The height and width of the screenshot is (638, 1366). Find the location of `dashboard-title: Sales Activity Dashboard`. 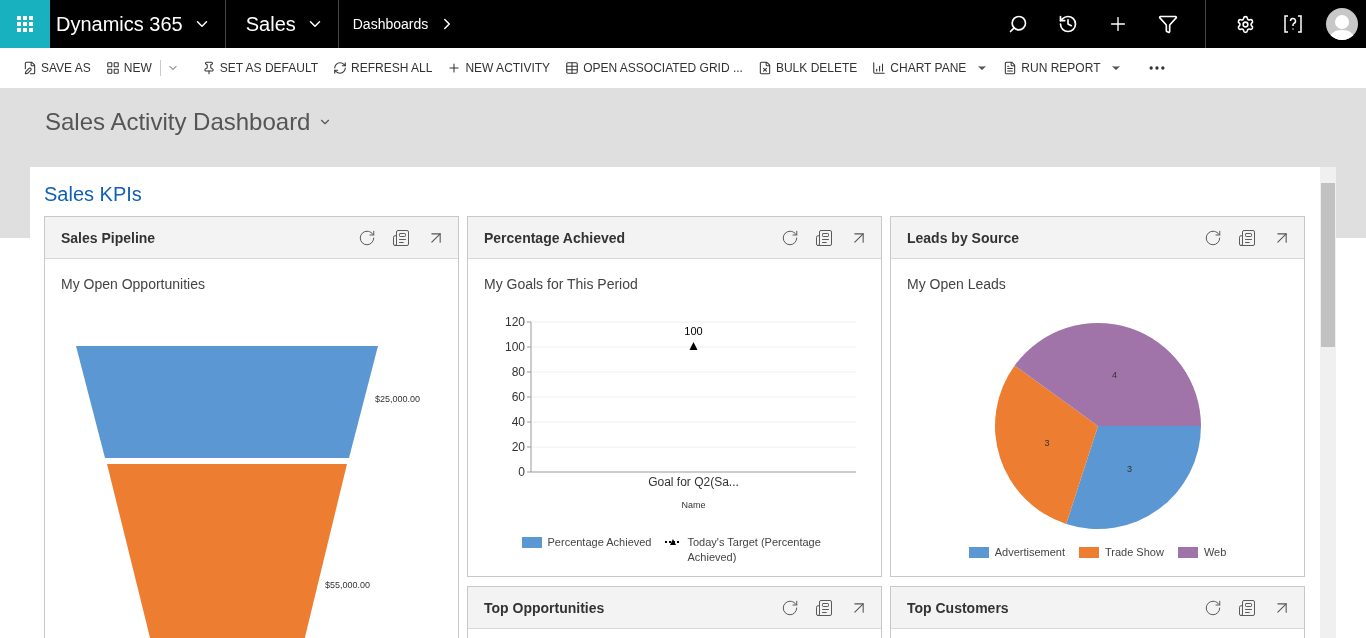

dashboard-title: Sales Activity Dashboard is located at coordinates (189, 122).